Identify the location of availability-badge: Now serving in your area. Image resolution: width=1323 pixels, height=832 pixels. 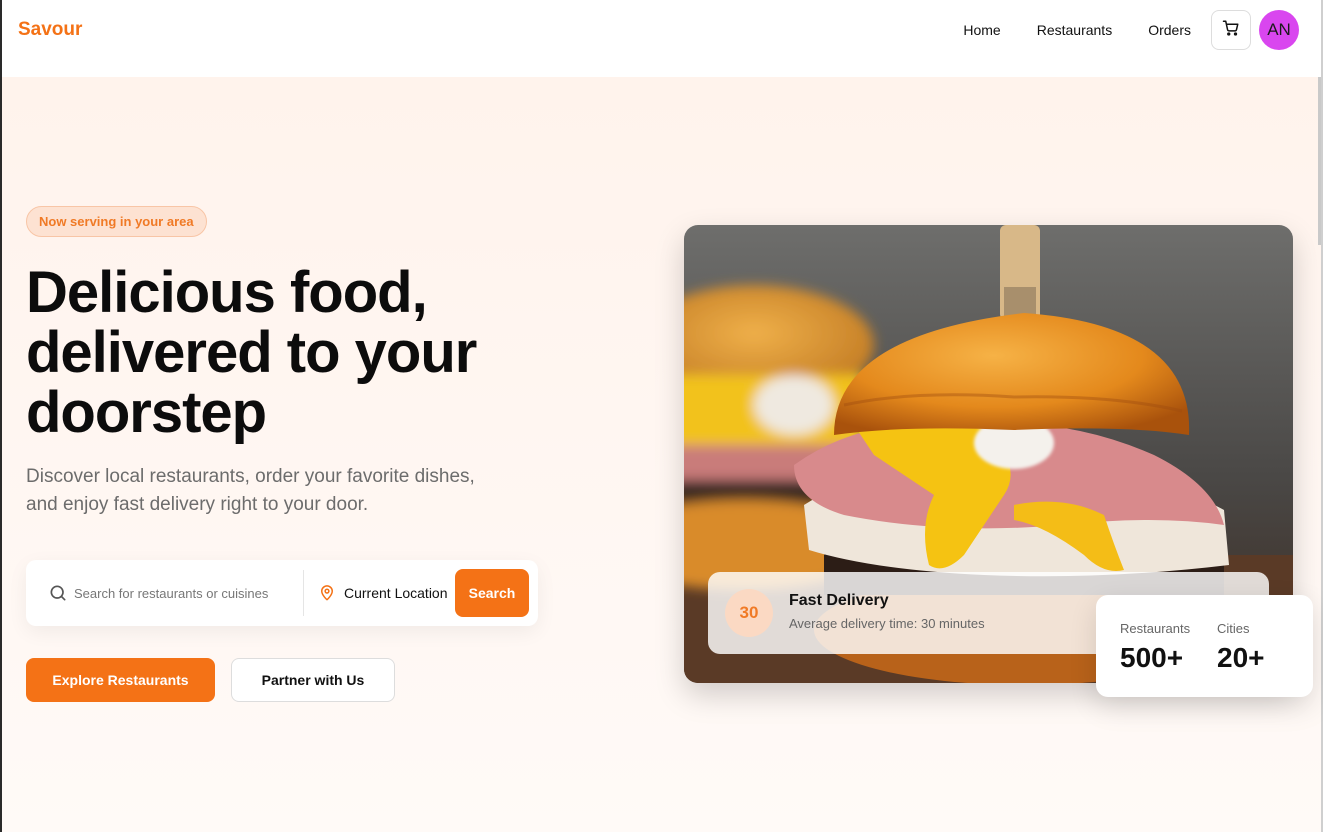
(116, 221).